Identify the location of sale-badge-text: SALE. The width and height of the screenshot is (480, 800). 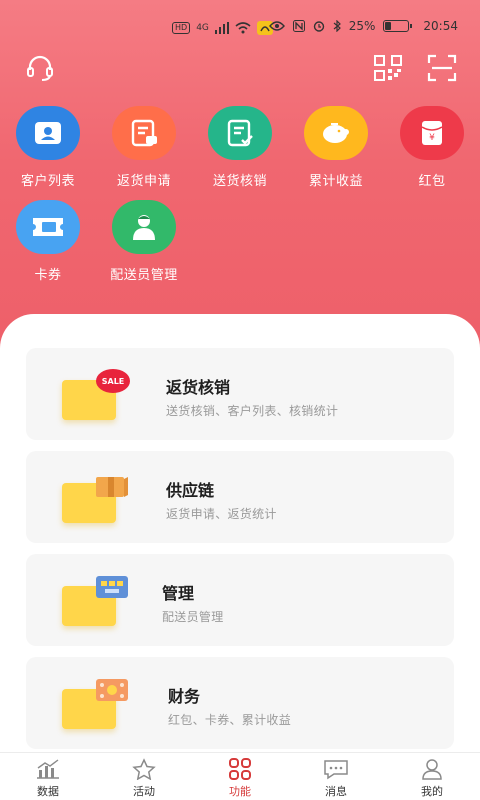
(113, 381).